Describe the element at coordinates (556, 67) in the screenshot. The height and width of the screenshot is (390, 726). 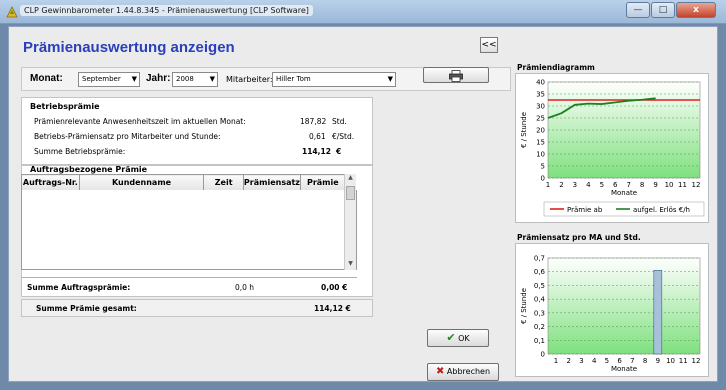
I see `chart1-title: Prämiendiagramm` at that location.